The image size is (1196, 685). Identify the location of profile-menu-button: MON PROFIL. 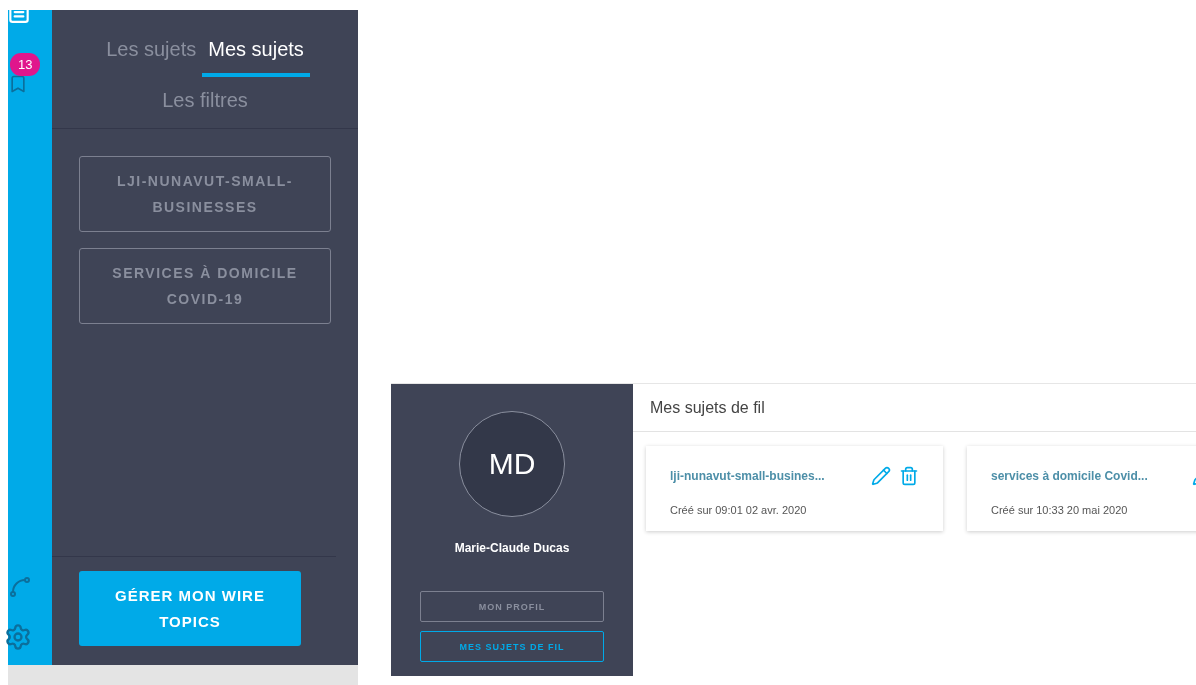
(512, 606).